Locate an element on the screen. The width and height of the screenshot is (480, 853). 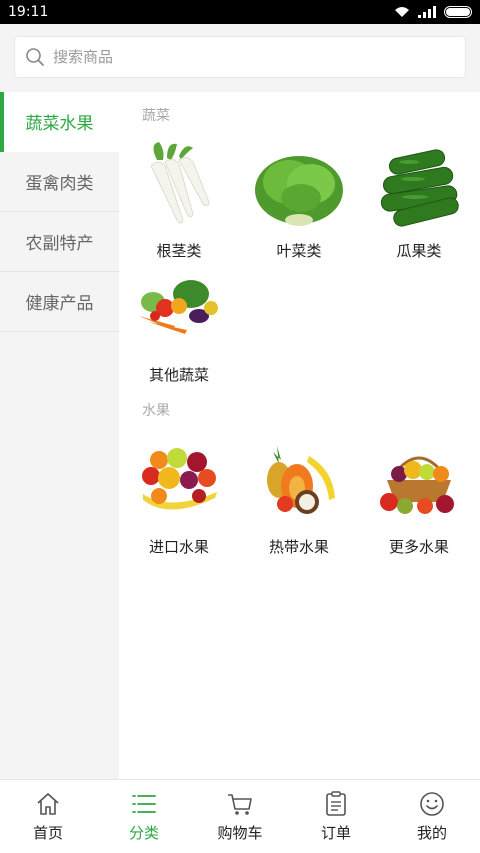
sidebar-item-eggs-meat: 蛋禽肉类 is located at coordinates (59, 182).